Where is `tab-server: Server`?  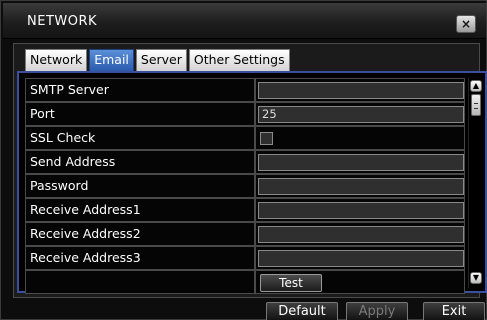
tab-server: Server is located at coordinates (161, 60).